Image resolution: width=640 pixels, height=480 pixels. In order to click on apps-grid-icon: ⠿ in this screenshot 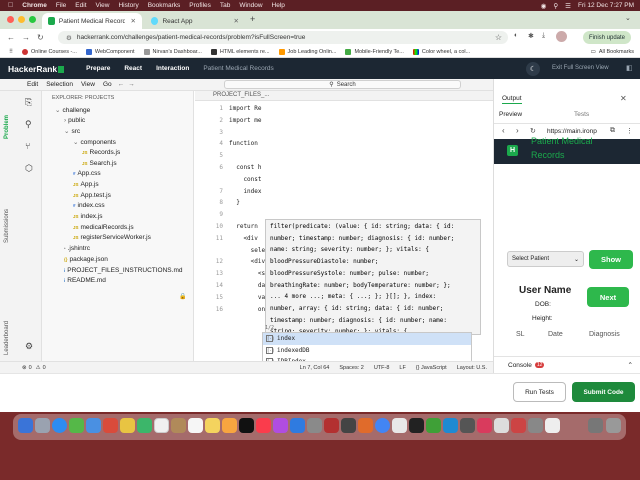, I will do `click(11, 52)`.